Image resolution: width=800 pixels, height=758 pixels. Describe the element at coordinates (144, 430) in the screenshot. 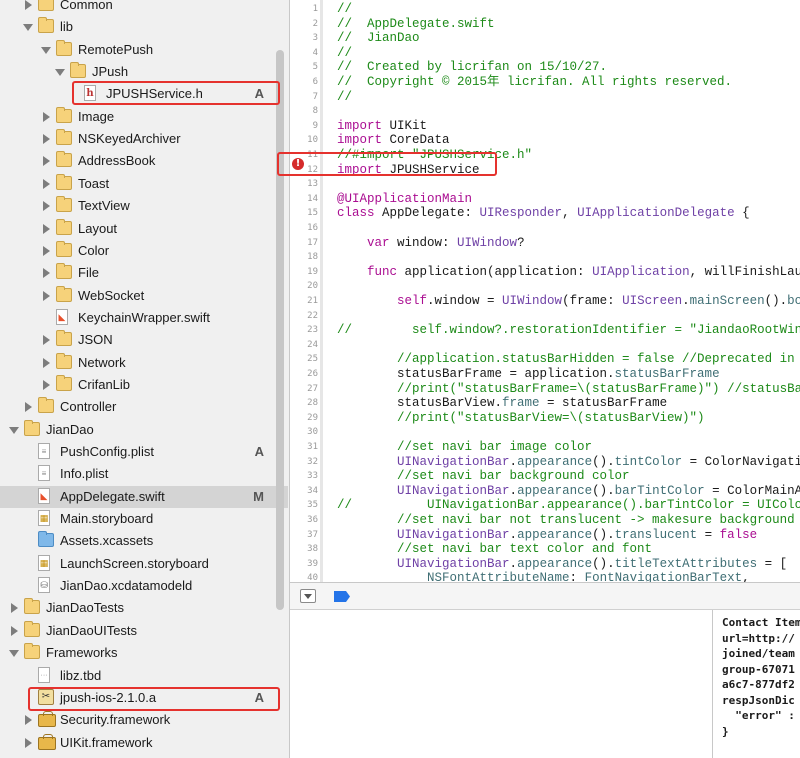

I see `navigator-item: JianDao` at that location.